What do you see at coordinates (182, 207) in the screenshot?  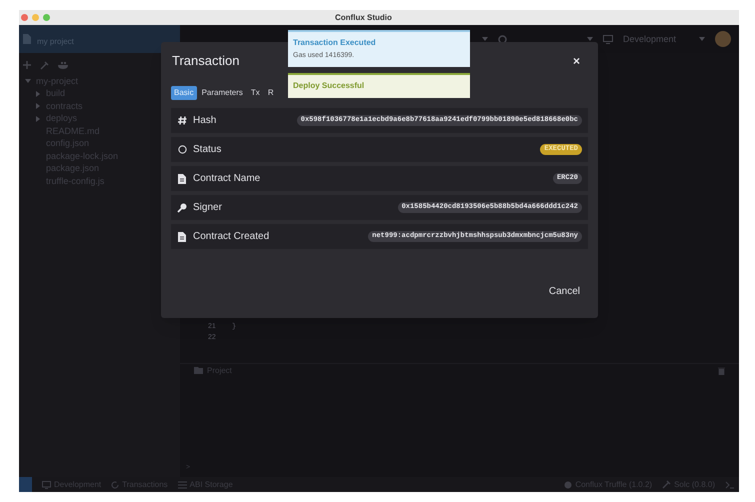 I see `key-icon` at bounding box center [182, 207].